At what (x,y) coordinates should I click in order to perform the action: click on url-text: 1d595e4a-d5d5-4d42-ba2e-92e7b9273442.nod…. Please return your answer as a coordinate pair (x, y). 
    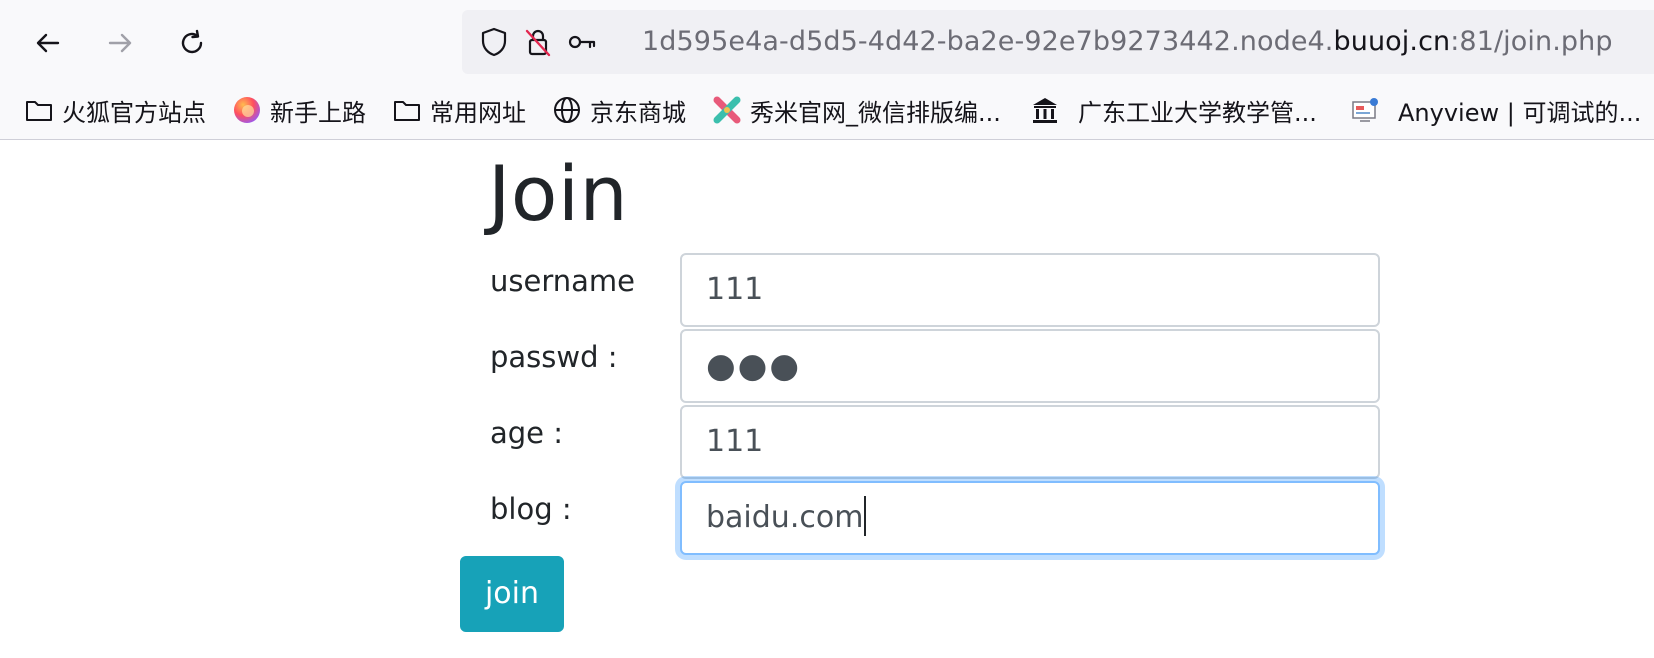
    Looking at the image, I should click on (1127, 42).